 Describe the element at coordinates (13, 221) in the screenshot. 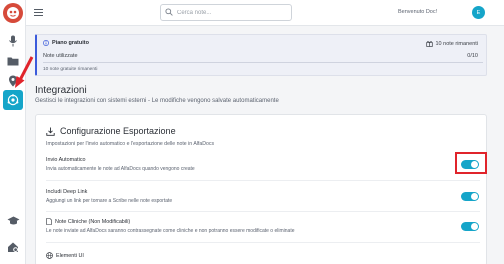

I see `graduation-cap-icon` at that location.